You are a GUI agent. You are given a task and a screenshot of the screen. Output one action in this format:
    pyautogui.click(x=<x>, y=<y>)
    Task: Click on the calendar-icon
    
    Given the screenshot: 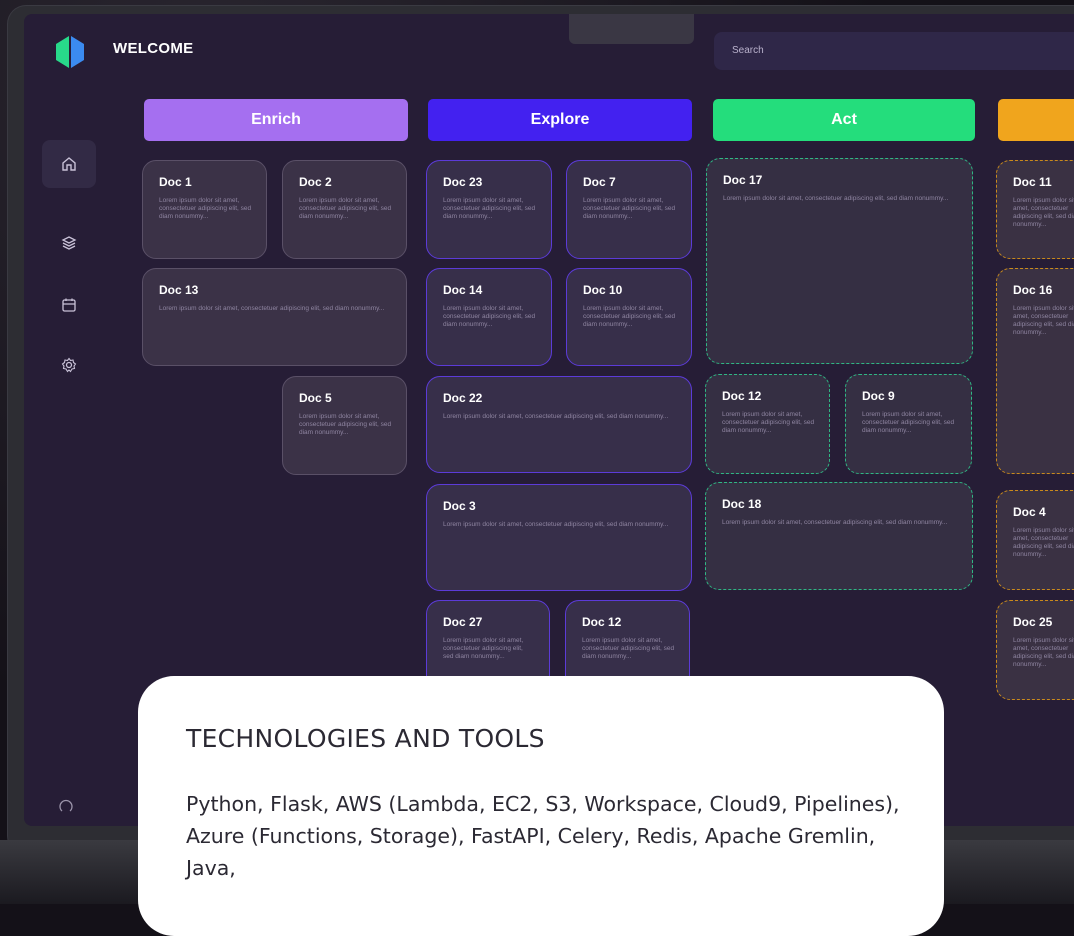 What is the action you would take?
    pyautogui.click(x=69, y=305)
    